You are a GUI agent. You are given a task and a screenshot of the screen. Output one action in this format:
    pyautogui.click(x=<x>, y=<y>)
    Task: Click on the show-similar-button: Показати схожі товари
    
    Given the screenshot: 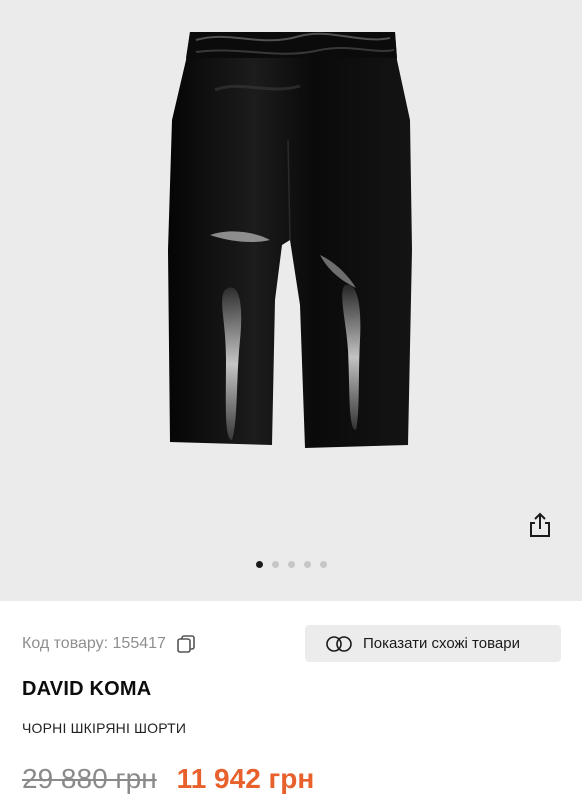 What is the action you would take?
    pyautogui.click(x=433, y=643)
    